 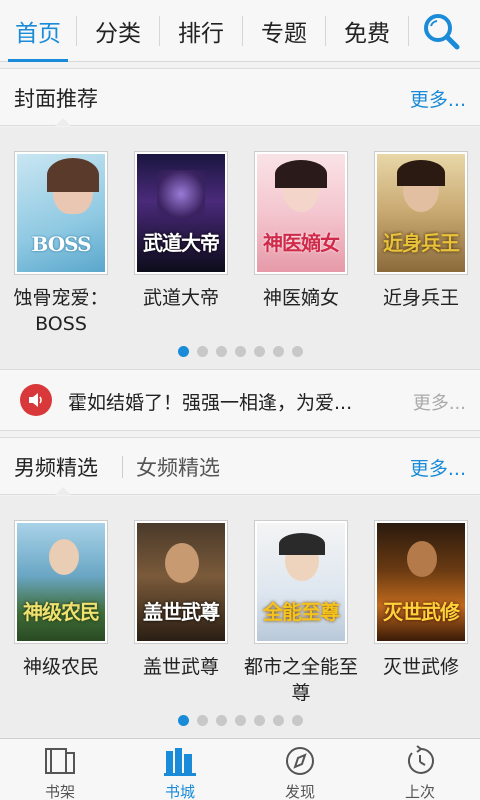 I want to click on search-button, so click(x=441, y=31).